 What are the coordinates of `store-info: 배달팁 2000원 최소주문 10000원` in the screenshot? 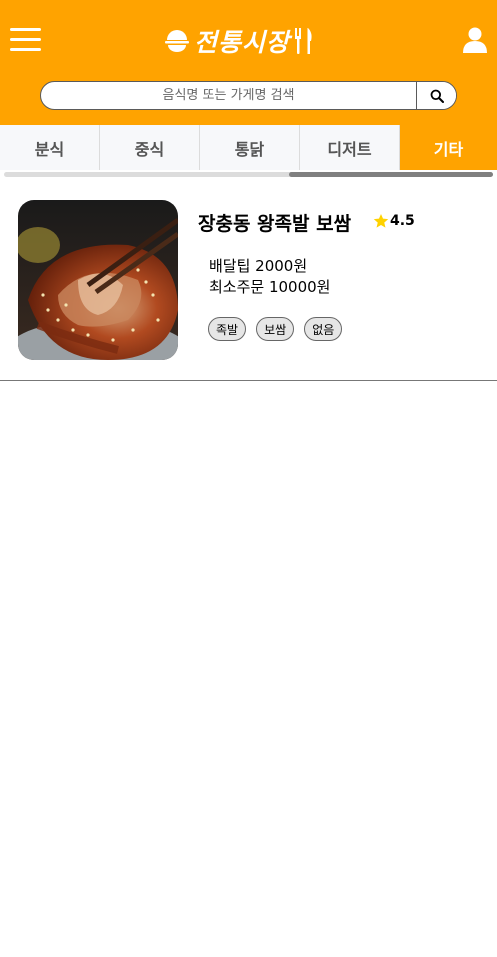 It's located at (270, 277).